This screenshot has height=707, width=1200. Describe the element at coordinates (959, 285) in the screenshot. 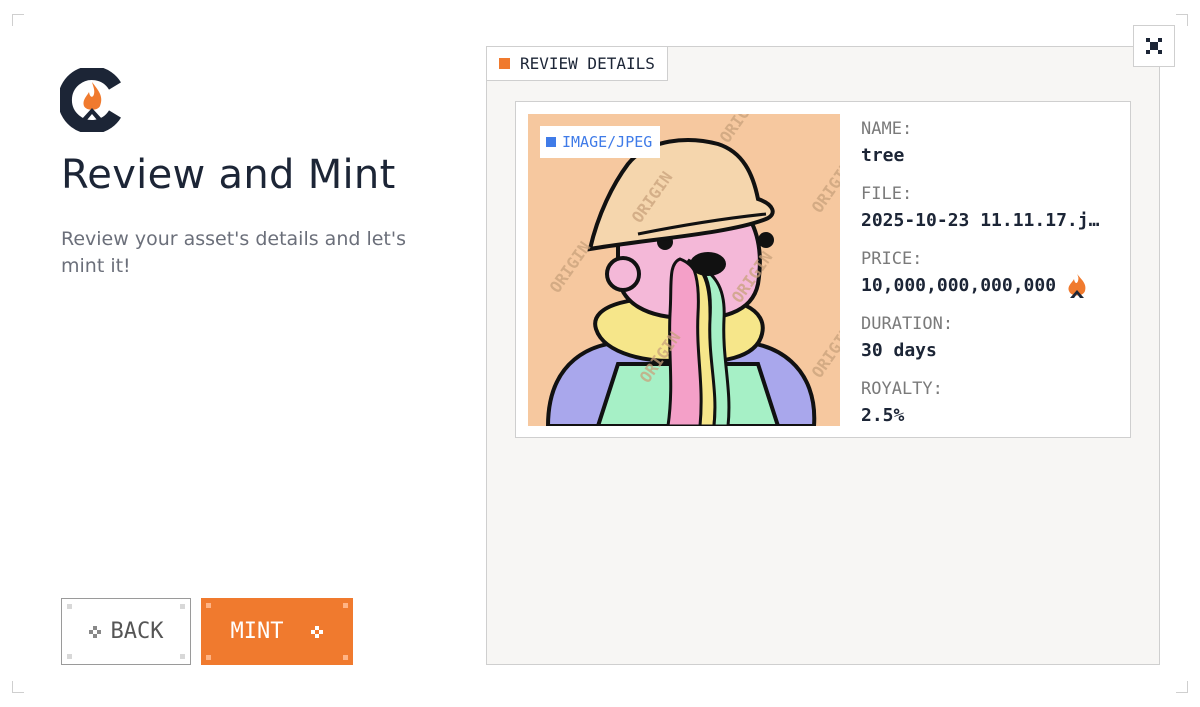

I see `price-value: 10,000,000,000,000` at that location.